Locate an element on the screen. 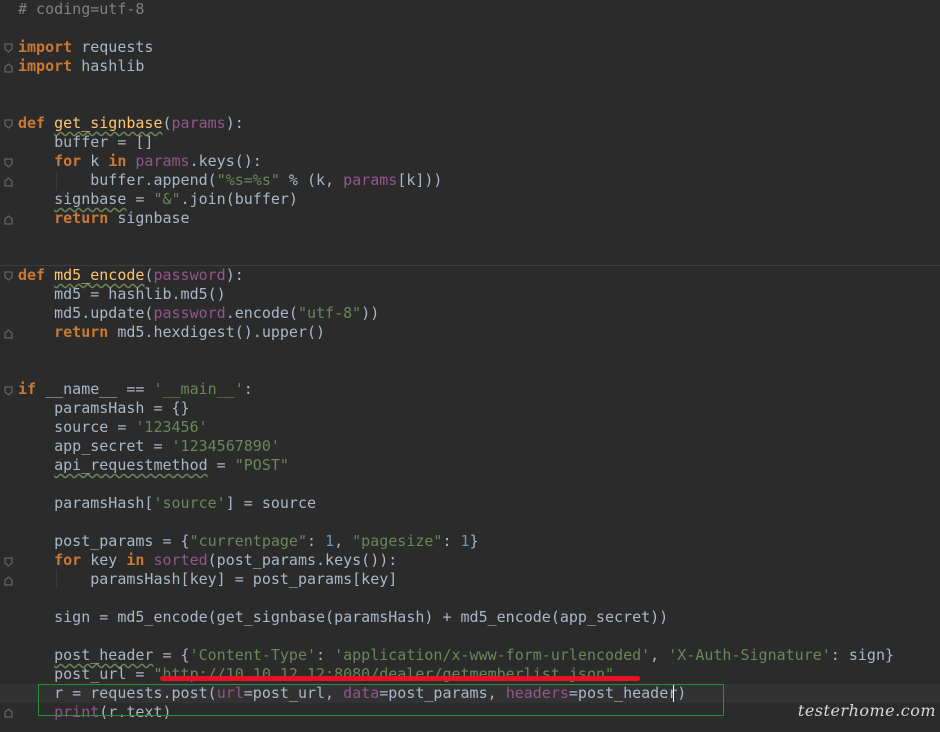 This screenshot has width=940, height=732. code-text: .encode( is located at coordinates (261, 313).